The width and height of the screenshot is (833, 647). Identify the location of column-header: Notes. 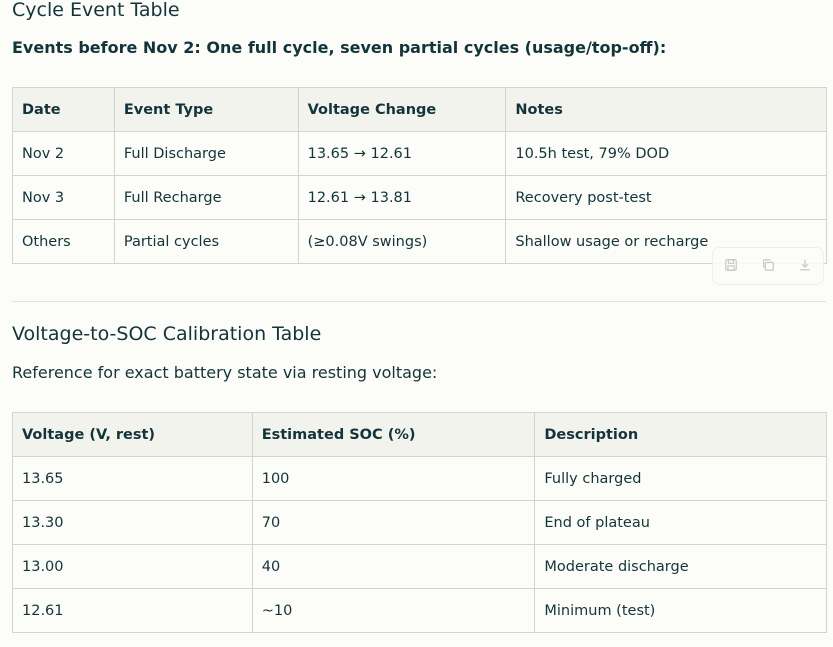
(666, 109).